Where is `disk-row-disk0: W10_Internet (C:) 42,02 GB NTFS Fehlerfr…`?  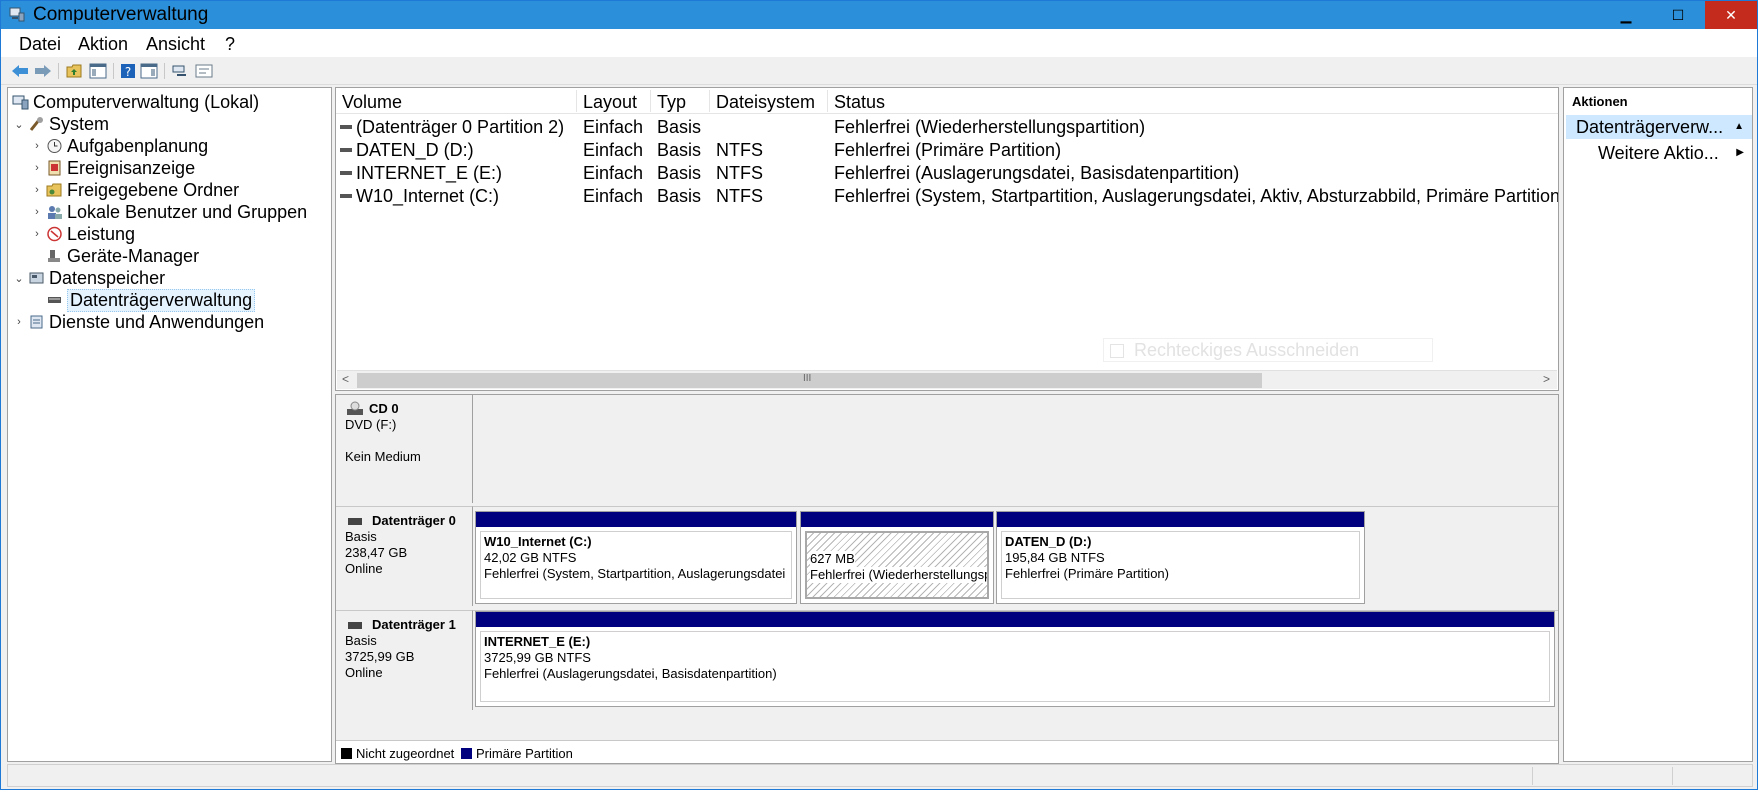 disk-row-disk0: W10_Internet (C:) 42,02 GB NTFS Fehlerfr… is located at coordinates (1015, 556).